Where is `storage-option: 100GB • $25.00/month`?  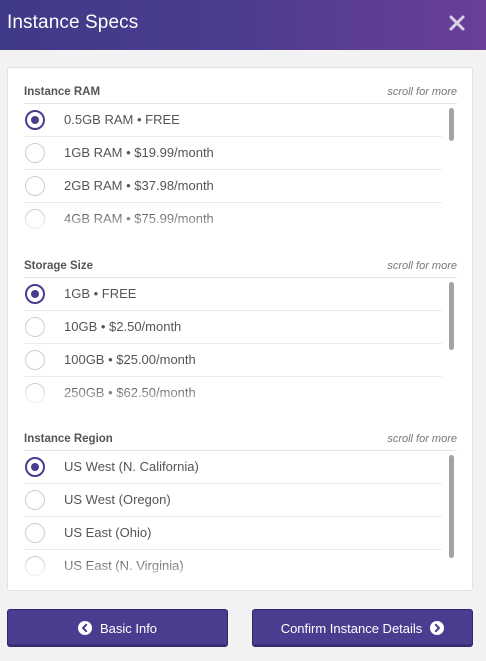
storage-option: 100GB • $25.00/month is located at coordinates (233, 360).